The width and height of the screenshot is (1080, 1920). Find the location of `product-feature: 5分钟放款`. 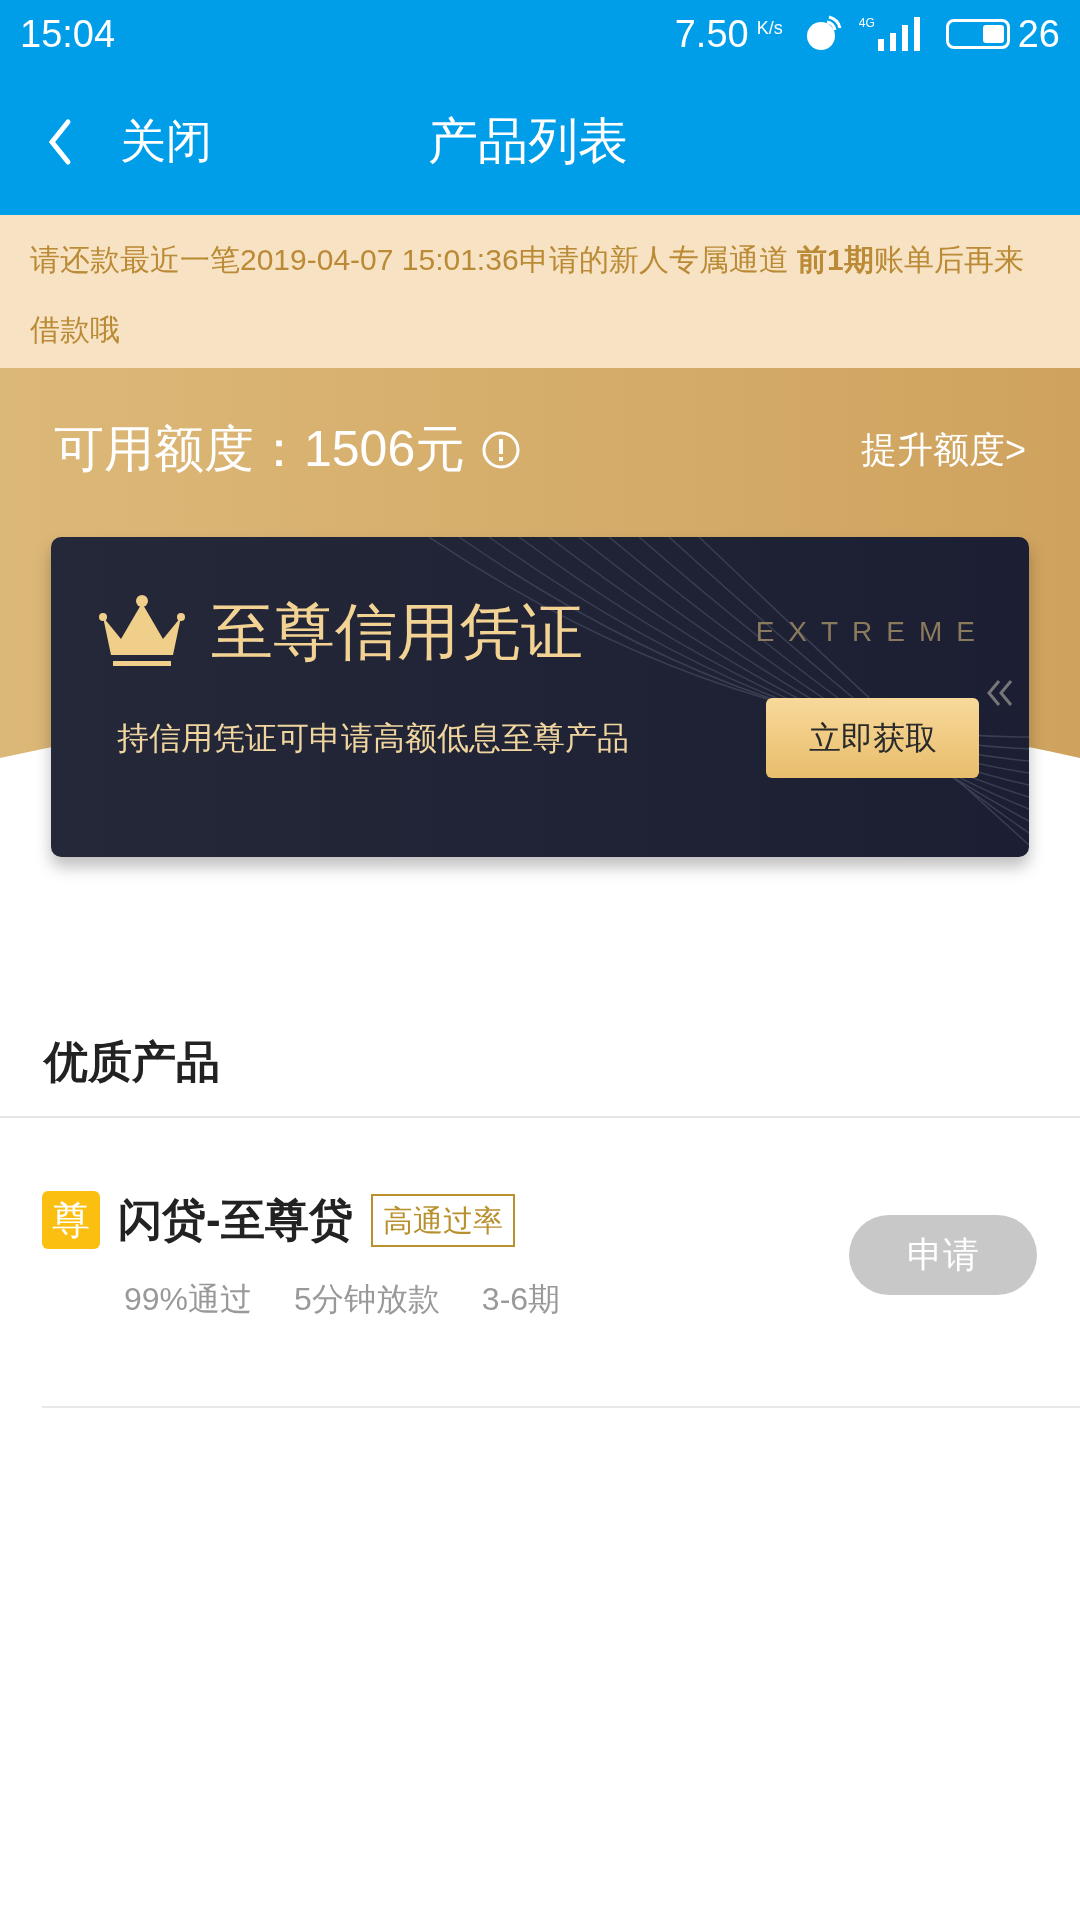

product-feature: 5分钟放款 is located at coordinates (367, 1299).